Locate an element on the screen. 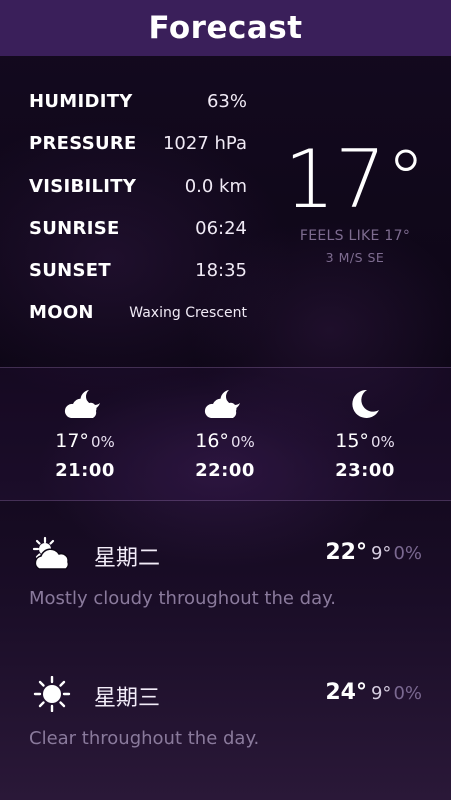 The height and width of the screenshot is (800, 451). day-max: 24° is located at coordinates (346, 692).